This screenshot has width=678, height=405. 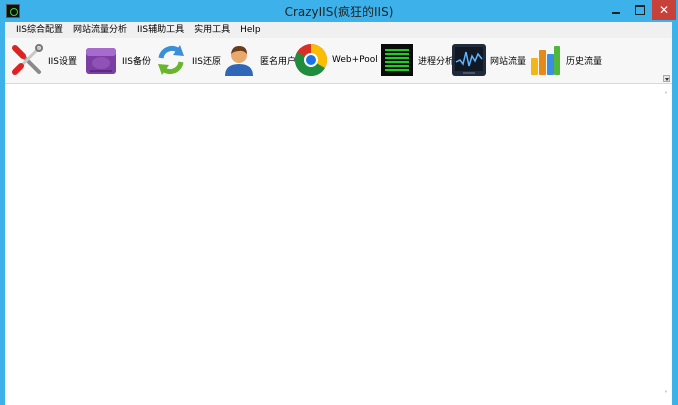 I want to click on toolbar-overflow-button, so click(x=666, y=78).